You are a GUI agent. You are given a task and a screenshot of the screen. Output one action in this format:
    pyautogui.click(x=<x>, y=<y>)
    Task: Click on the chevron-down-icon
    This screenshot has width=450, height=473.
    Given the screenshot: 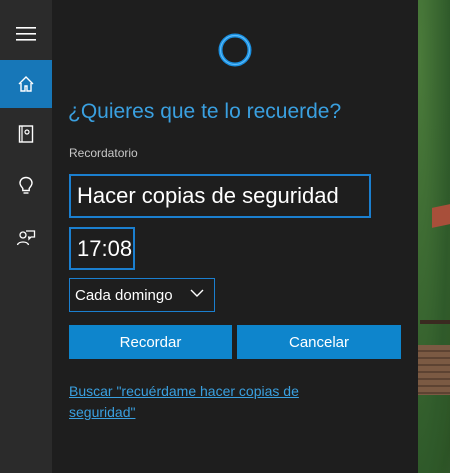 What is the action you would take?
    pyautogui.click(x=197, y=293)
    